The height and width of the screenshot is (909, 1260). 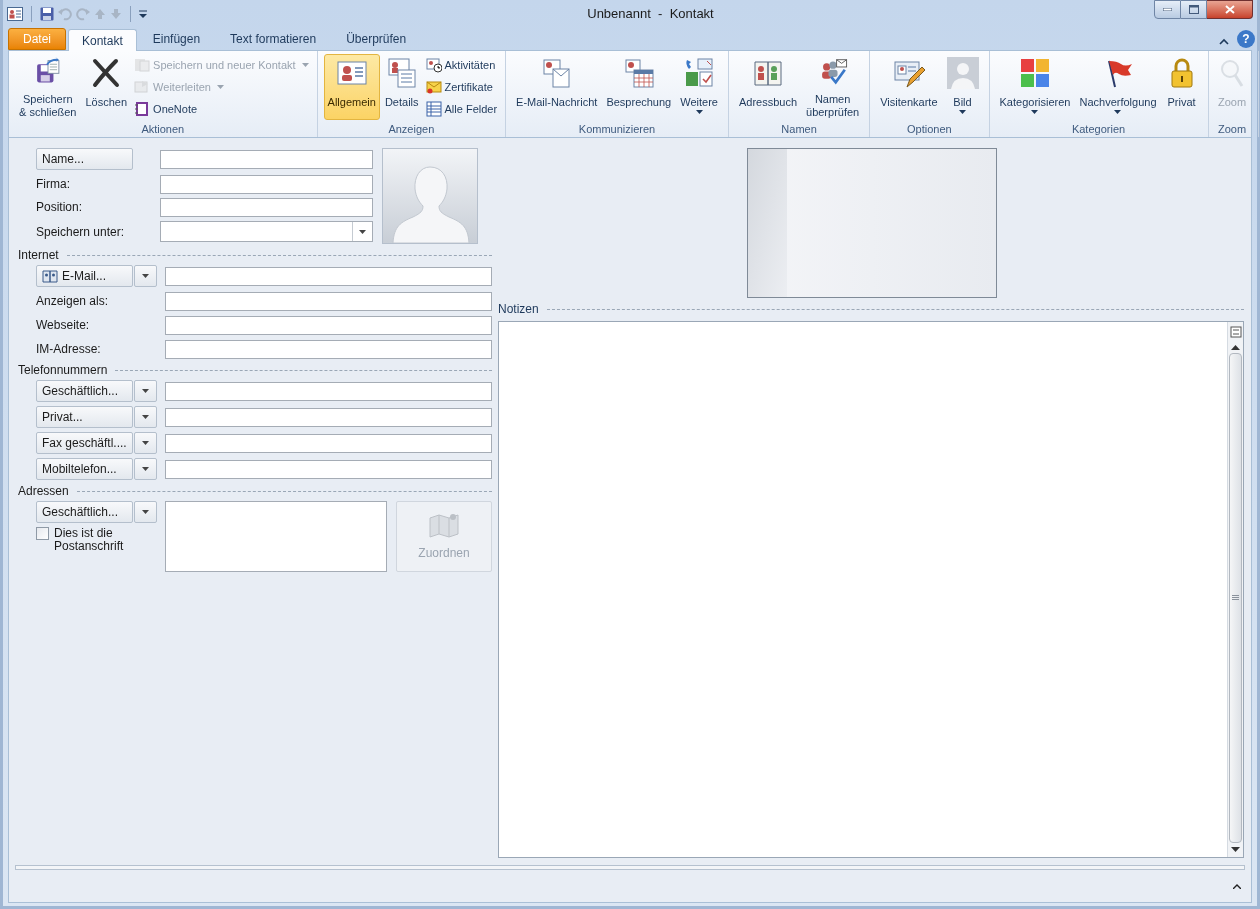 What do you see at coordinates (72, 301) in the screenshot?
I see `field-label: Anzeigen als:` at bounding box center [72, 301].